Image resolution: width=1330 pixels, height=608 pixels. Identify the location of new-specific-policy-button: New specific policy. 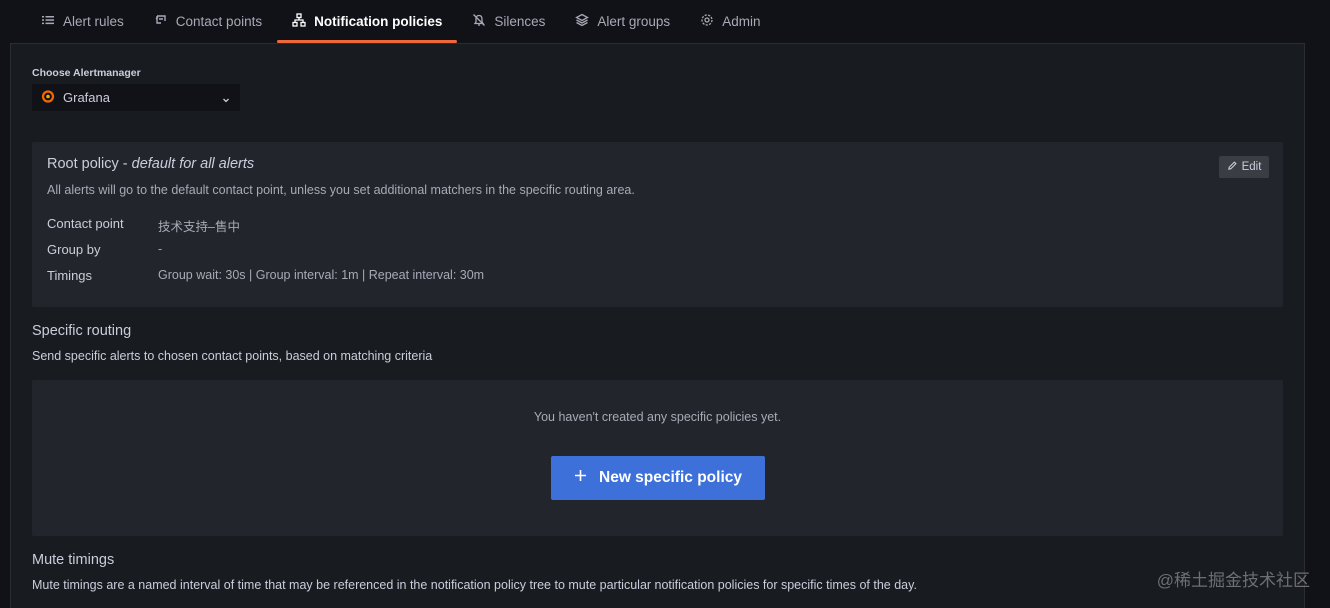
(658, 478).